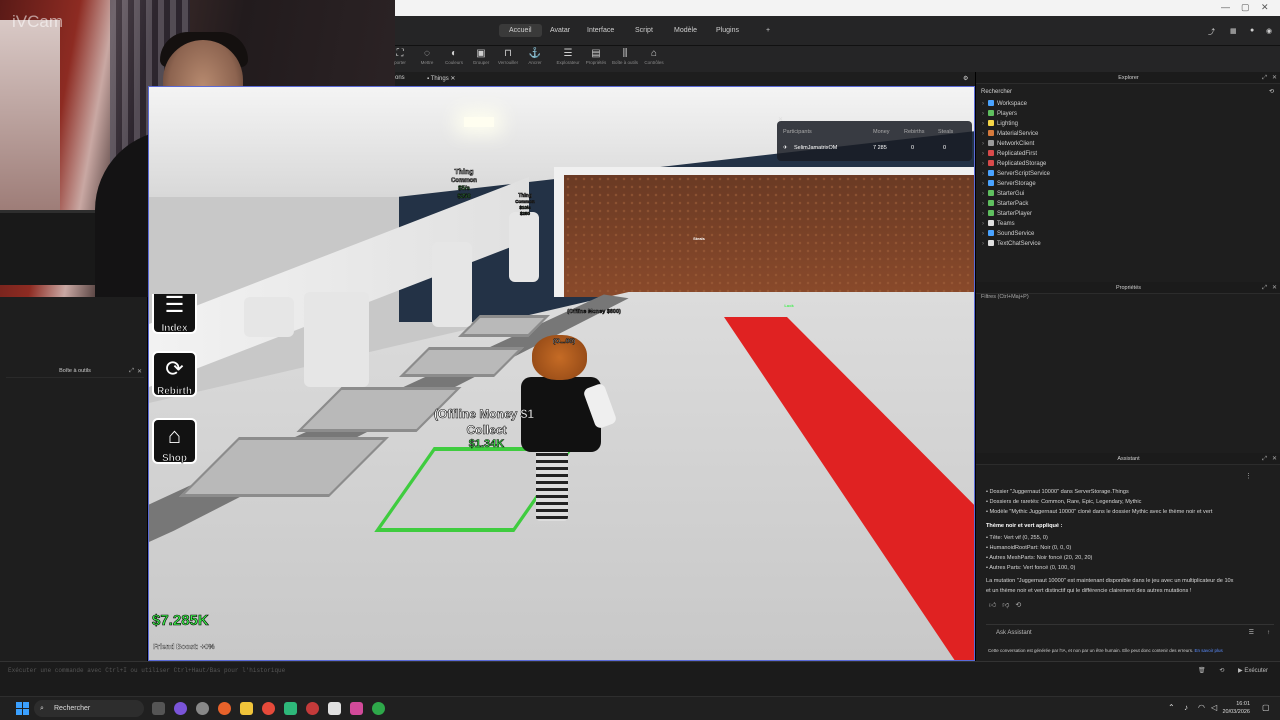  I want to click on explorer-item: › MaterialService, so click(1010, 134).